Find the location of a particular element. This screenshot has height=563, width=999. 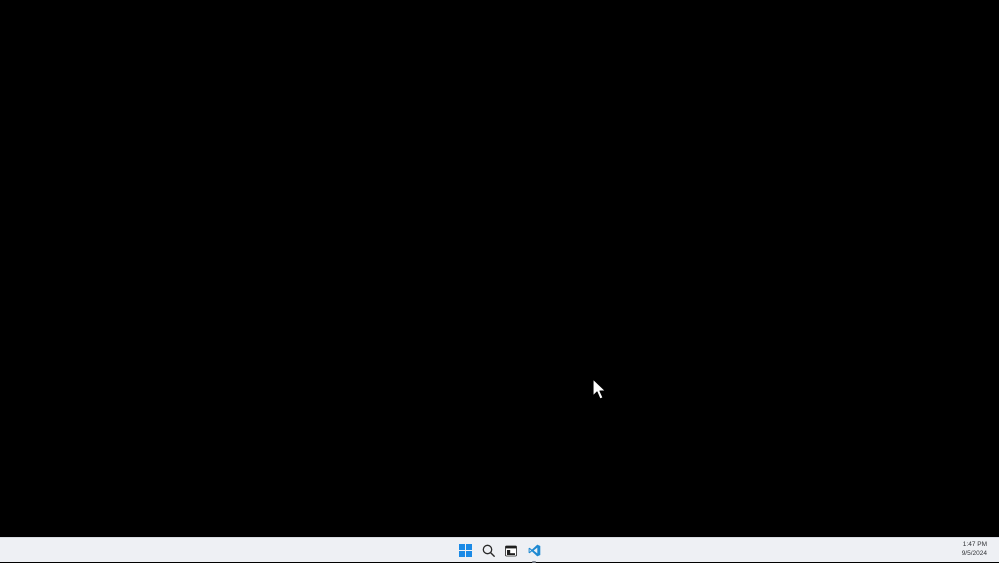

start-button is located at coordinates (465, 551).